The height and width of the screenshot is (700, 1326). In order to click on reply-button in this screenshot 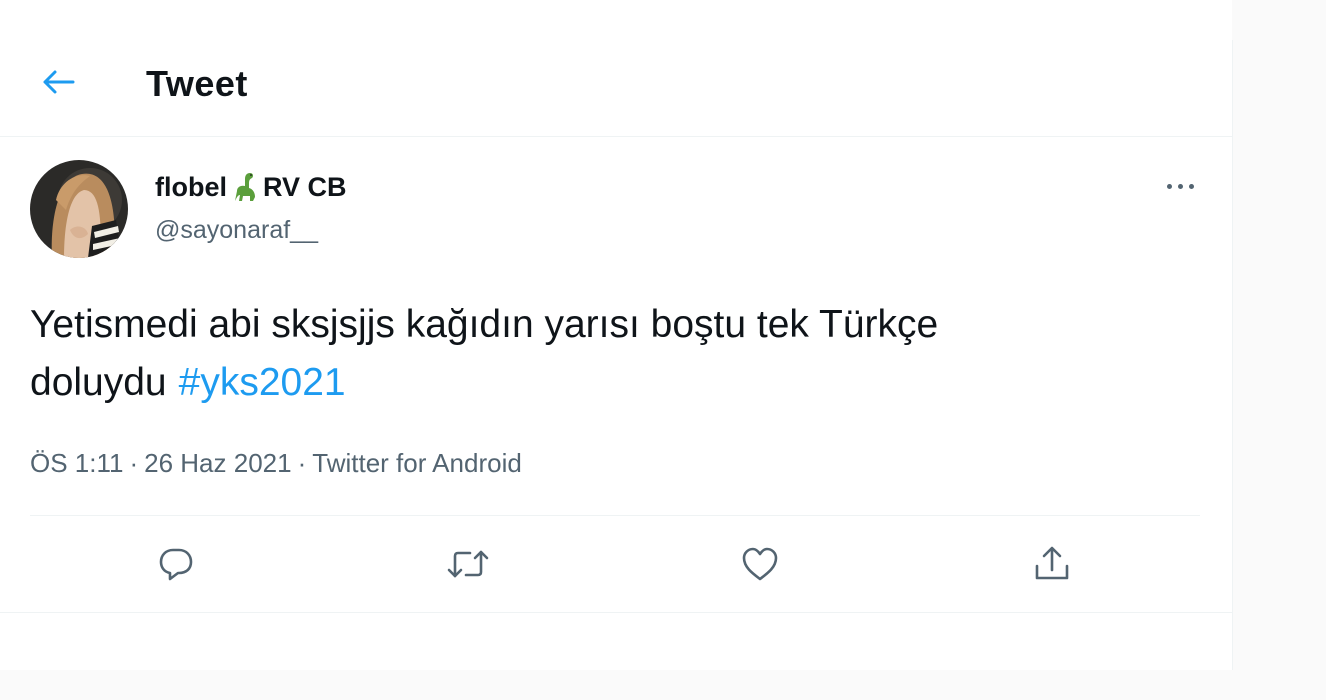, I will do `click(176, 564)`.